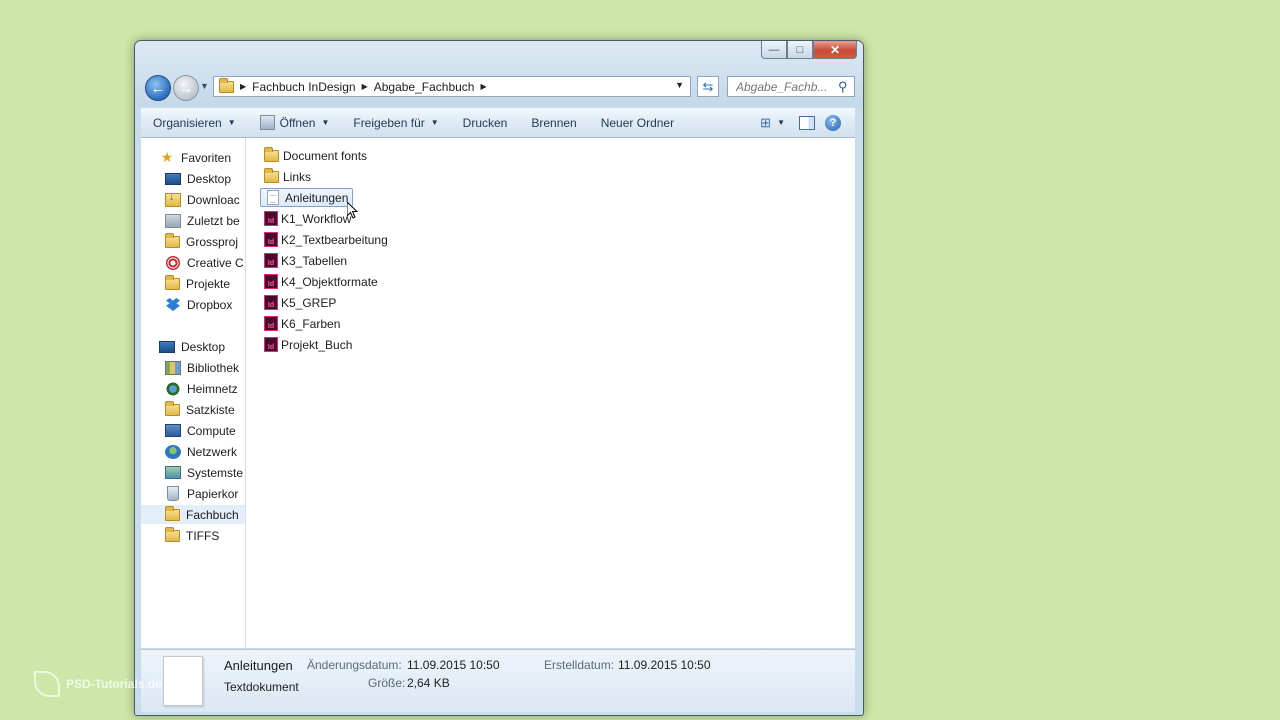 The width and height of the screenshot is (1280, 720). Describe the element at coordinates (807, 122) in the screenshot. I see `preview-pane-icon` at that location.